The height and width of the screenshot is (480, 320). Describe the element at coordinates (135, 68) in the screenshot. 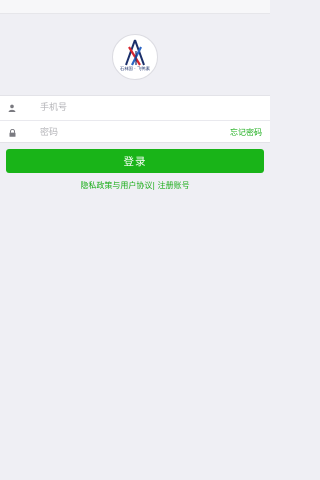

I see `logo-caption: 石林国 · 飞鸭素` at that location.